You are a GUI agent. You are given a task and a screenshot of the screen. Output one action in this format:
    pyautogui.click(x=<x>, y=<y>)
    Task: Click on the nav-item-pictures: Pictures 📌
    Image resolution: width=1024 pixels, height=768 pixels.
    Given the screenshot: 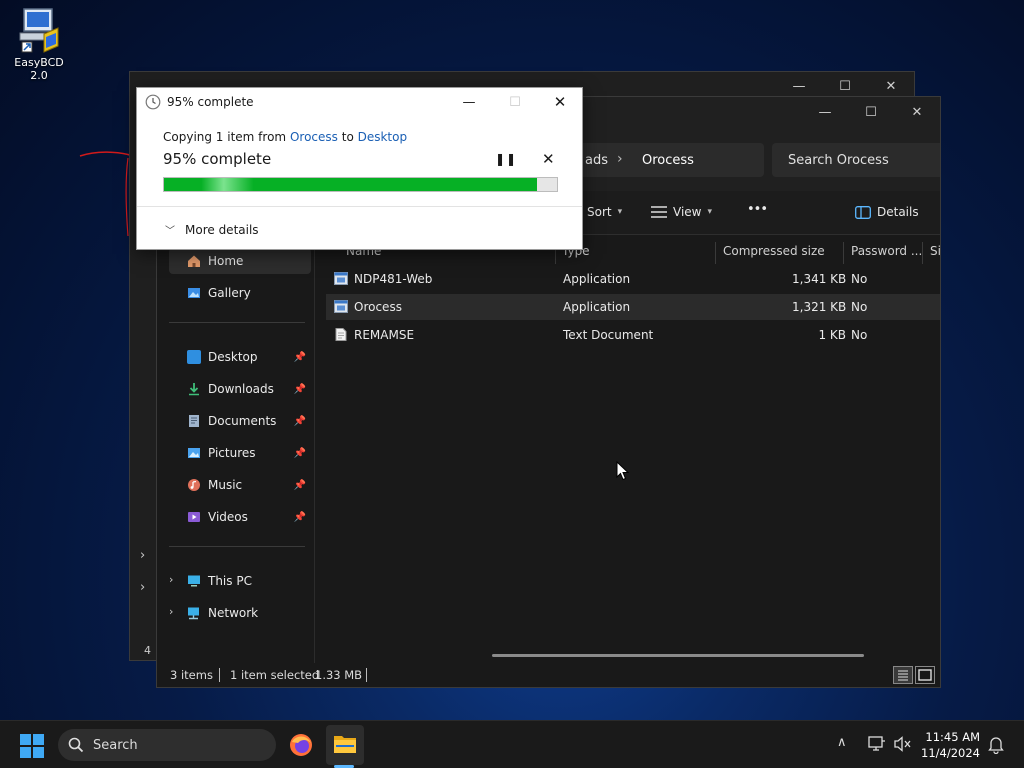 What is the action you would take?
    pyautogui.click(x=249, y=453)
    